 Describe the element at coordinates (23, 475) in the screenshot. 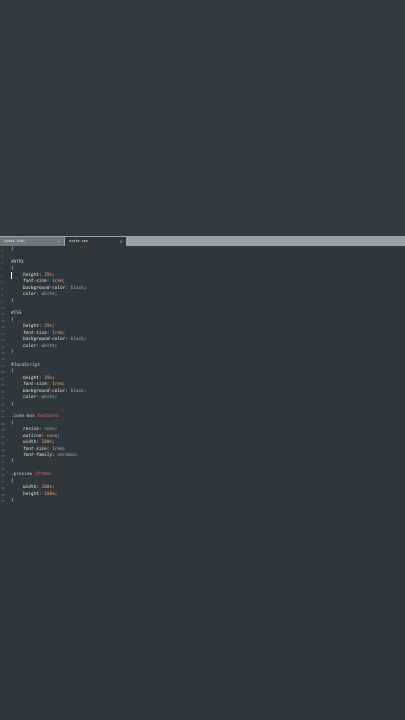

I see `code-token: .preview` at that location.